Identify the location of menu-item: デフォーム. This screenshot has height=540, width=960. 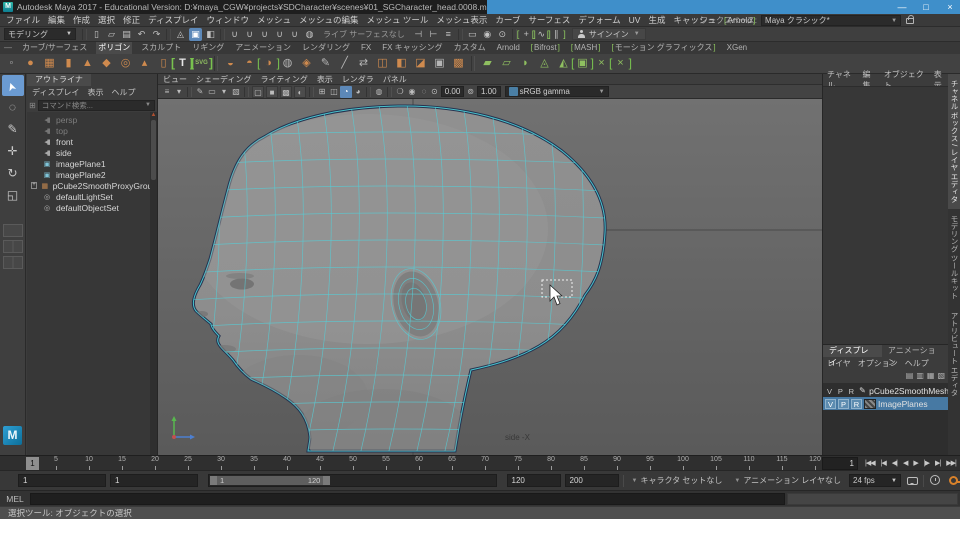
(599, 20).